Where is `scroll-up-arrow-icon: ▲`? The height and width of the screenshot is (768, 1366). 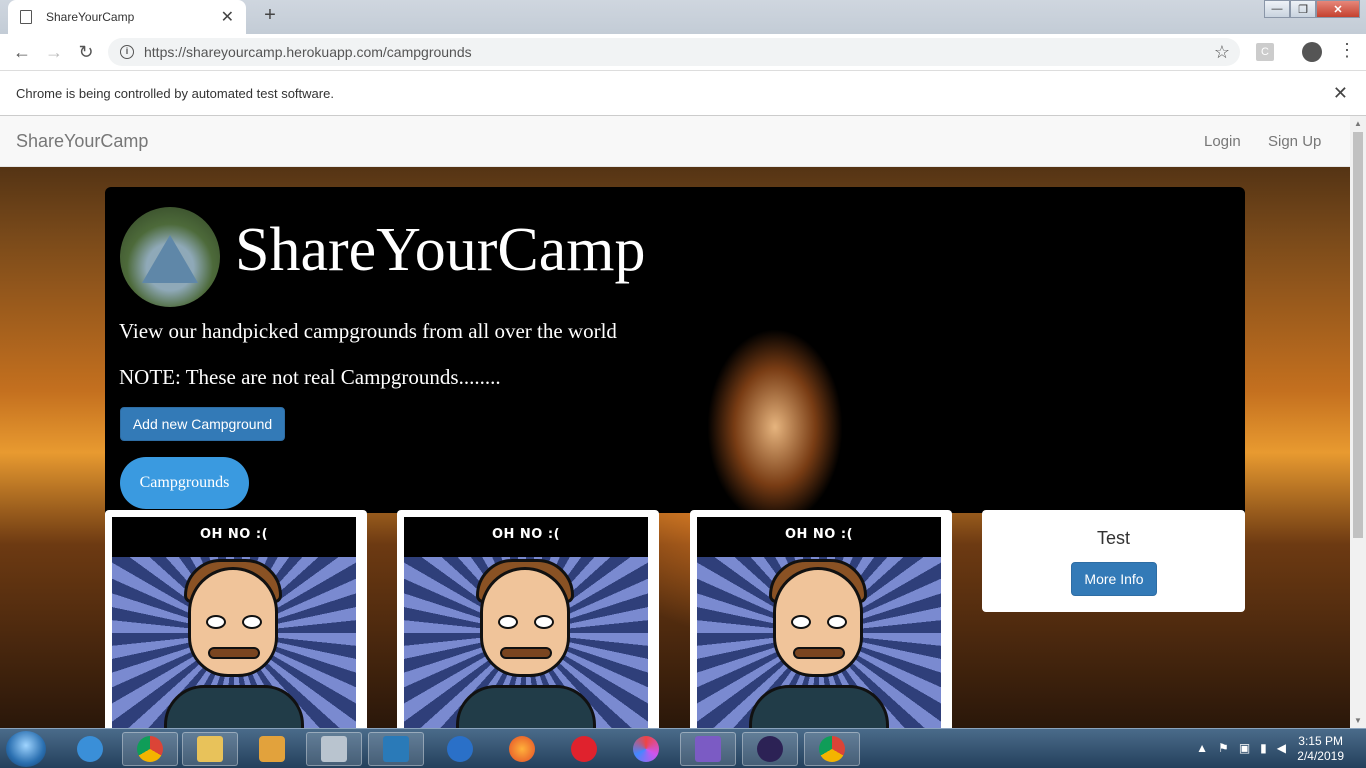
scroll-up-arrow-icon: ▲ is located at coordinates (1358, 123).